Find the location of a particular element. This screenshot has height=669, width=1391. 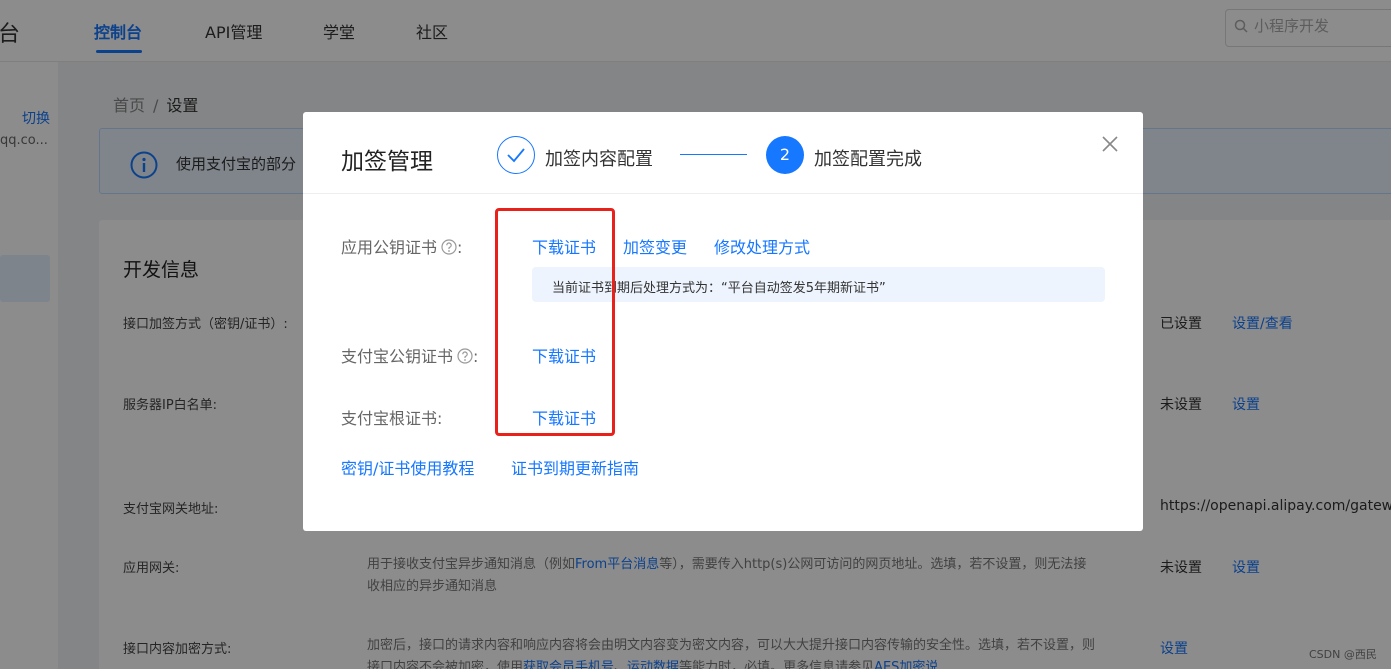

modal-title: 加签管理 is located at coordinates (387, 162).